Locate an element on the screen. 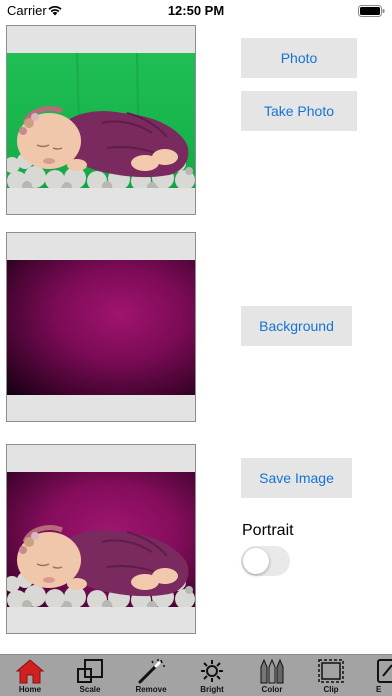 The image size is (392, 696). result-image-view is located at coordinates (101, 539).